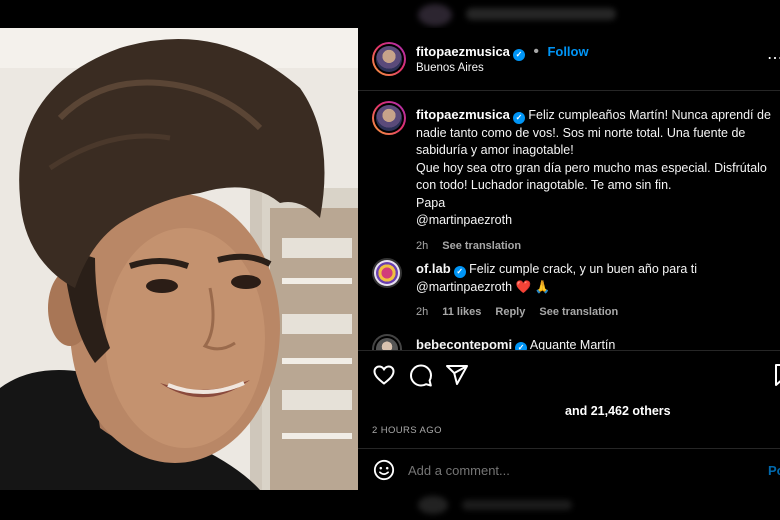 The height and width of the screenshot is (520, 780). What do you see at coordinates (422, 312) in the screenshot?
I see `comment-time: 2h` at bounding box center [422, 312].